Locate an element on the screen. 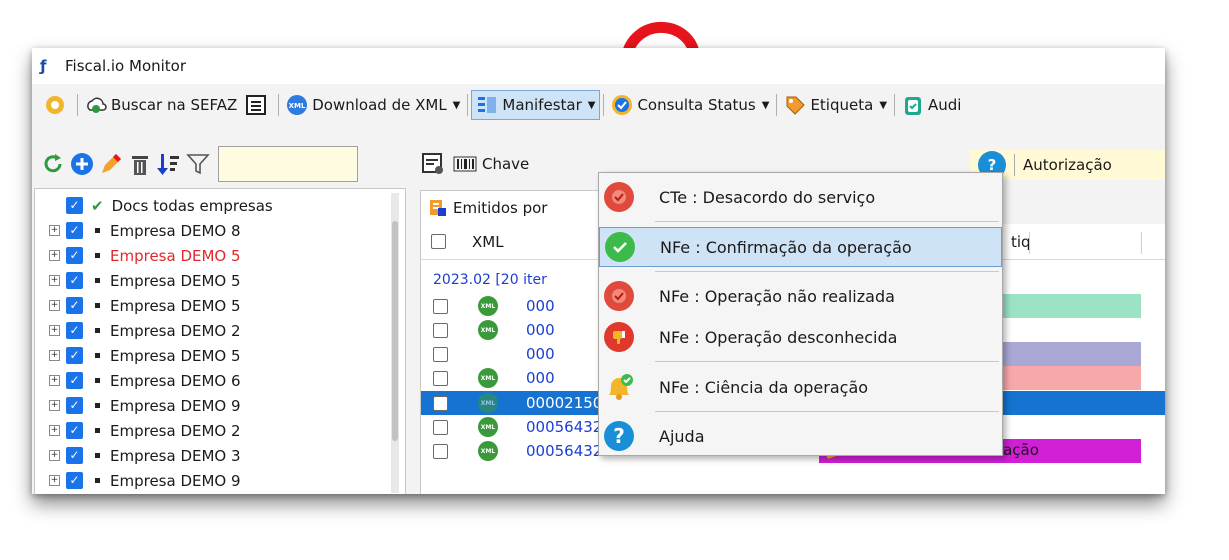  tree-item-all: ✓ ✔ Docs todas empresas is located at coordinates (154, 205).